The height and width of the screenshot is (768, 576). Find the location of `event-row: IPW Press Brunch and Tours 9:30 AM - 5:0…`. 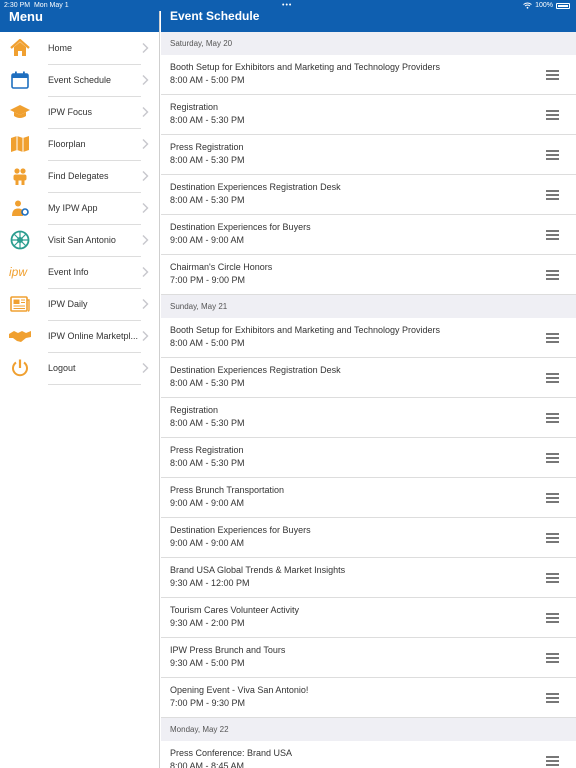

event-row: IPW Press Brunch and Tours 9:30 AM - 5:0… is located at coordinates (368, 658).